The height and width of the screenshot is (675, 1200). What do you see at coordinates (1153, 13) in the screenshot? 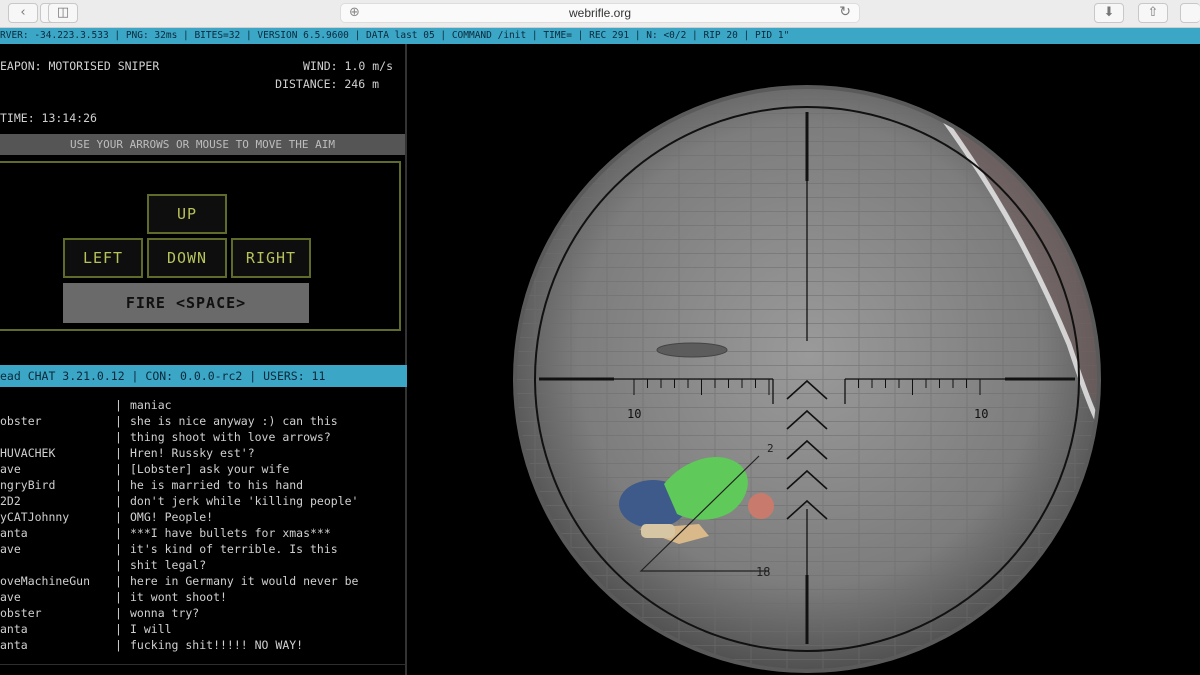
I see `share-button: ⇧` at bounding box center [1153, 13].